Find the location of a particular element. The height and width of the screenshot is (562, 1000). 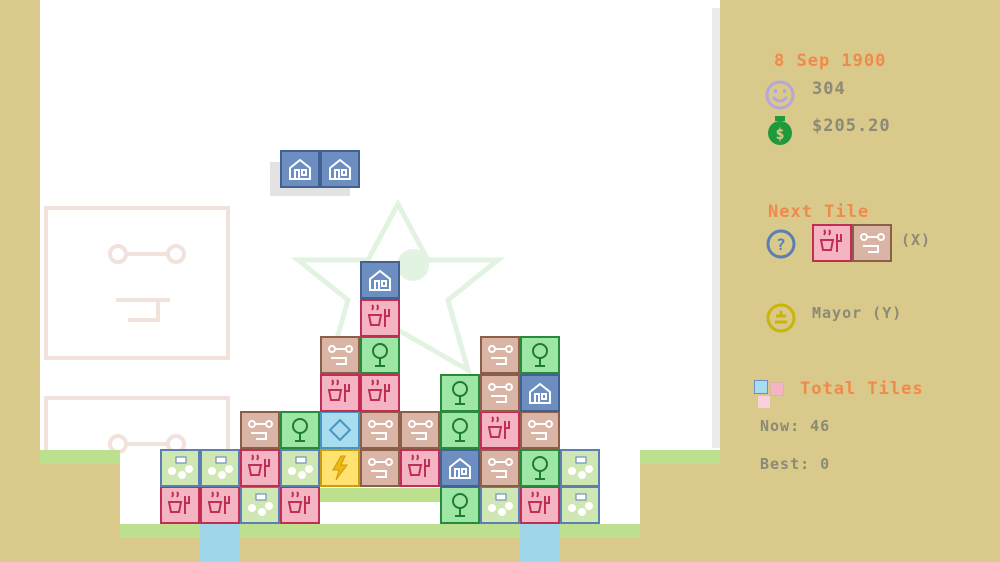

next-tile-label: Next Tile is located at coordinates (819, 212).